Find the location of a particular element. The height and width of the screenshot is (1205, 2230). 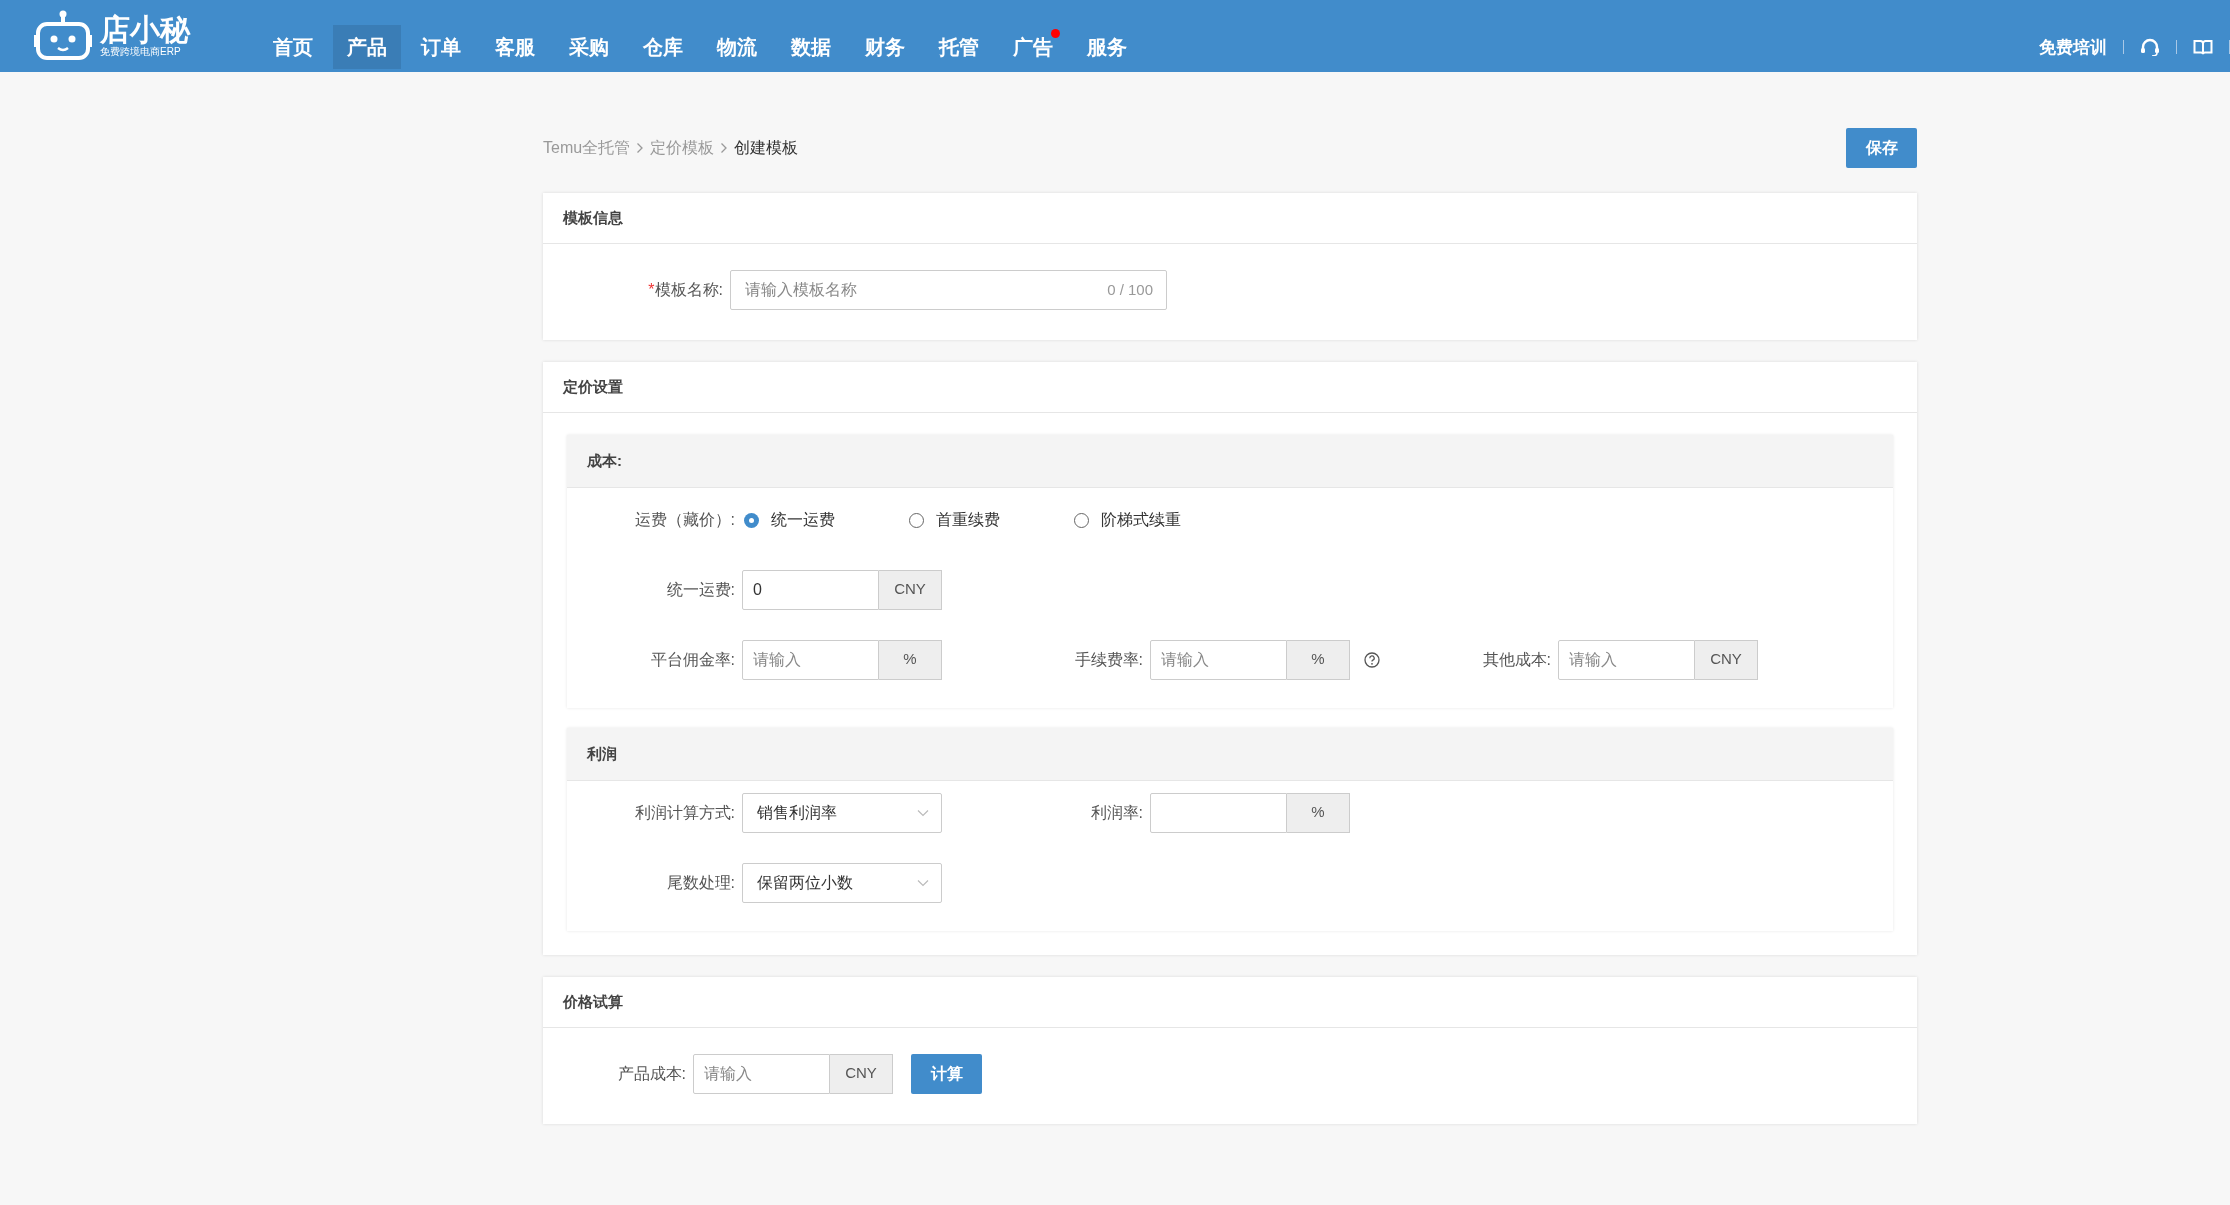

nav-tab: 仓库 is located at coordinates (663, 47).